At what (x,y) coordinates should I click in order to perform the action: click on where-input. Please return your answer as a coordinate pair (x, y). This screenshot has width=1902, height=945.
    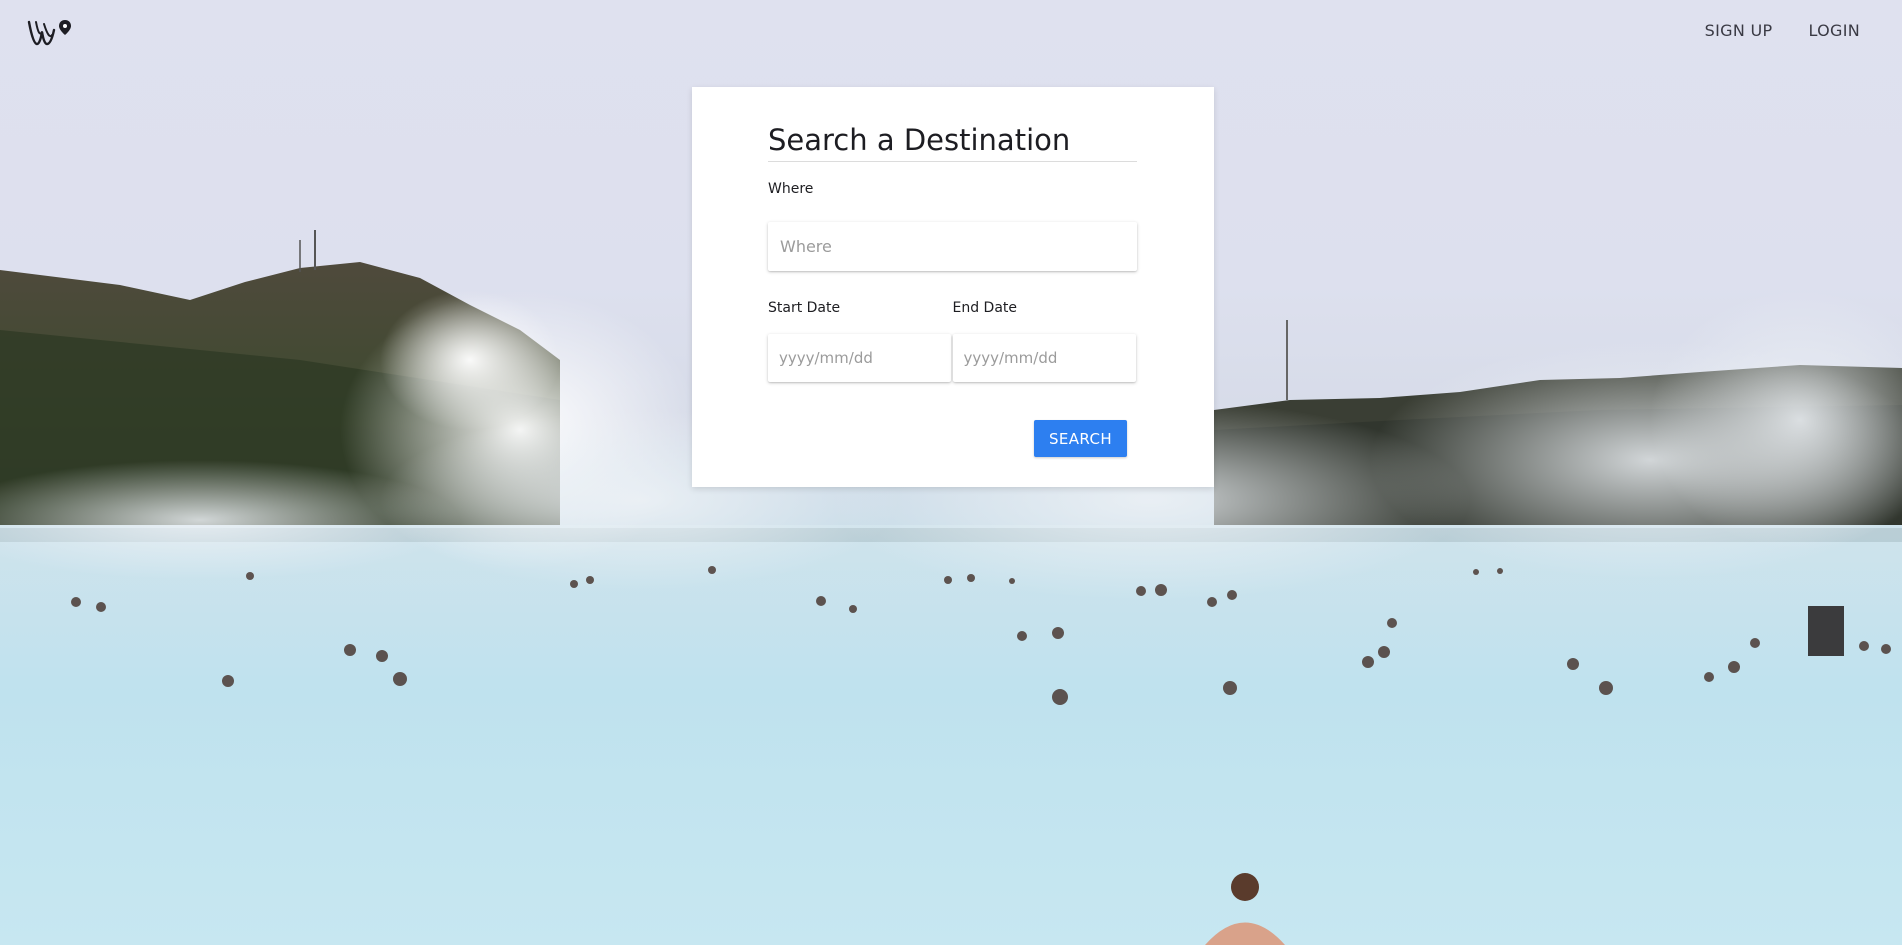
    Looking at the image, I should click on (952, 247).